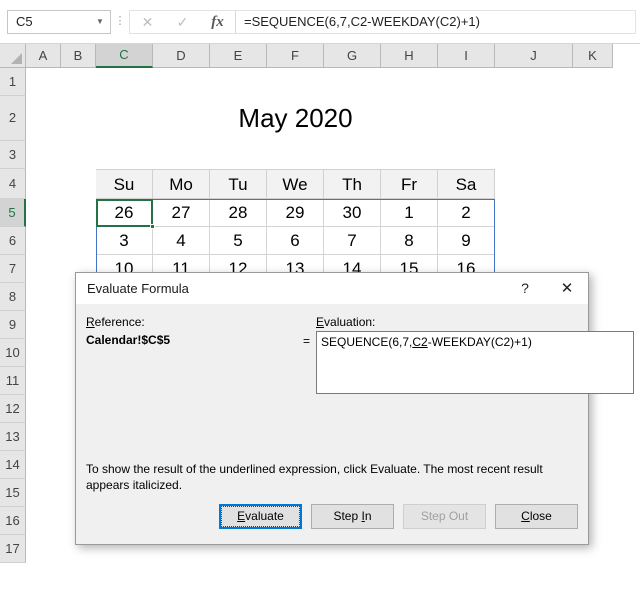 This screenshot has height=592, width=640. What do you see at coordinates (13, 269) in the screenshot?
I see `row-header-7: 7` at bounding box center [13, 269].